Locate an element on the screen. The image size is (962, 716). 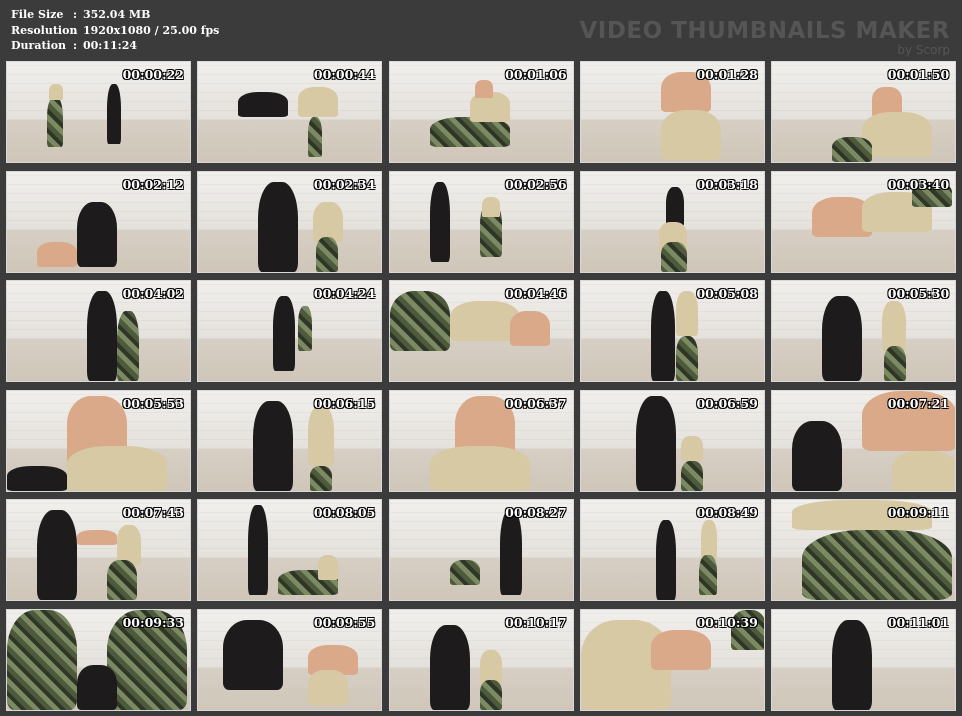
duration-value: 00:11:24 is located at coordinates (110, 45).